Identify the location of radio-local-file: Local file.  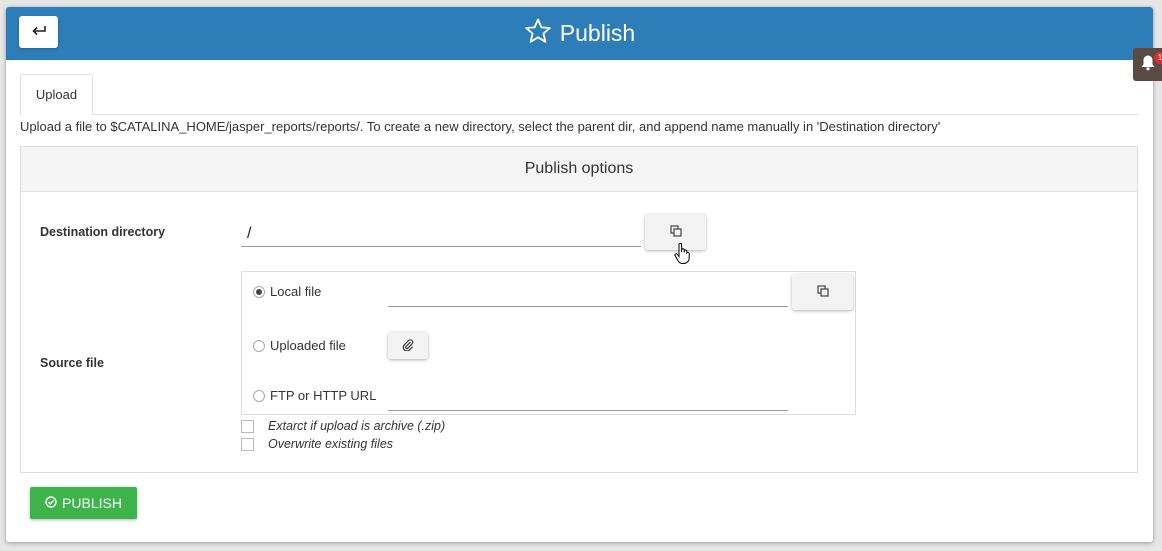
(287, 291).